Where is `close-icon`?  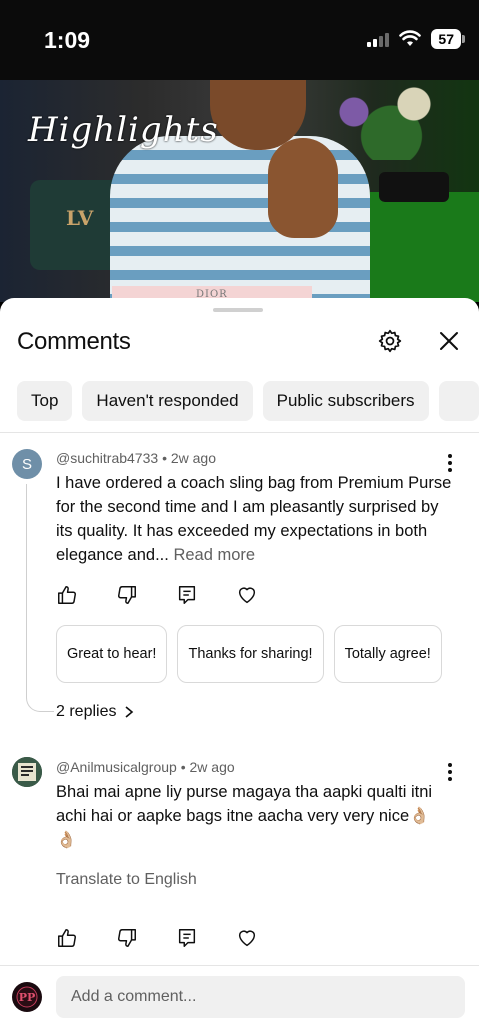 close-icon is located at coordinates (449, 341).